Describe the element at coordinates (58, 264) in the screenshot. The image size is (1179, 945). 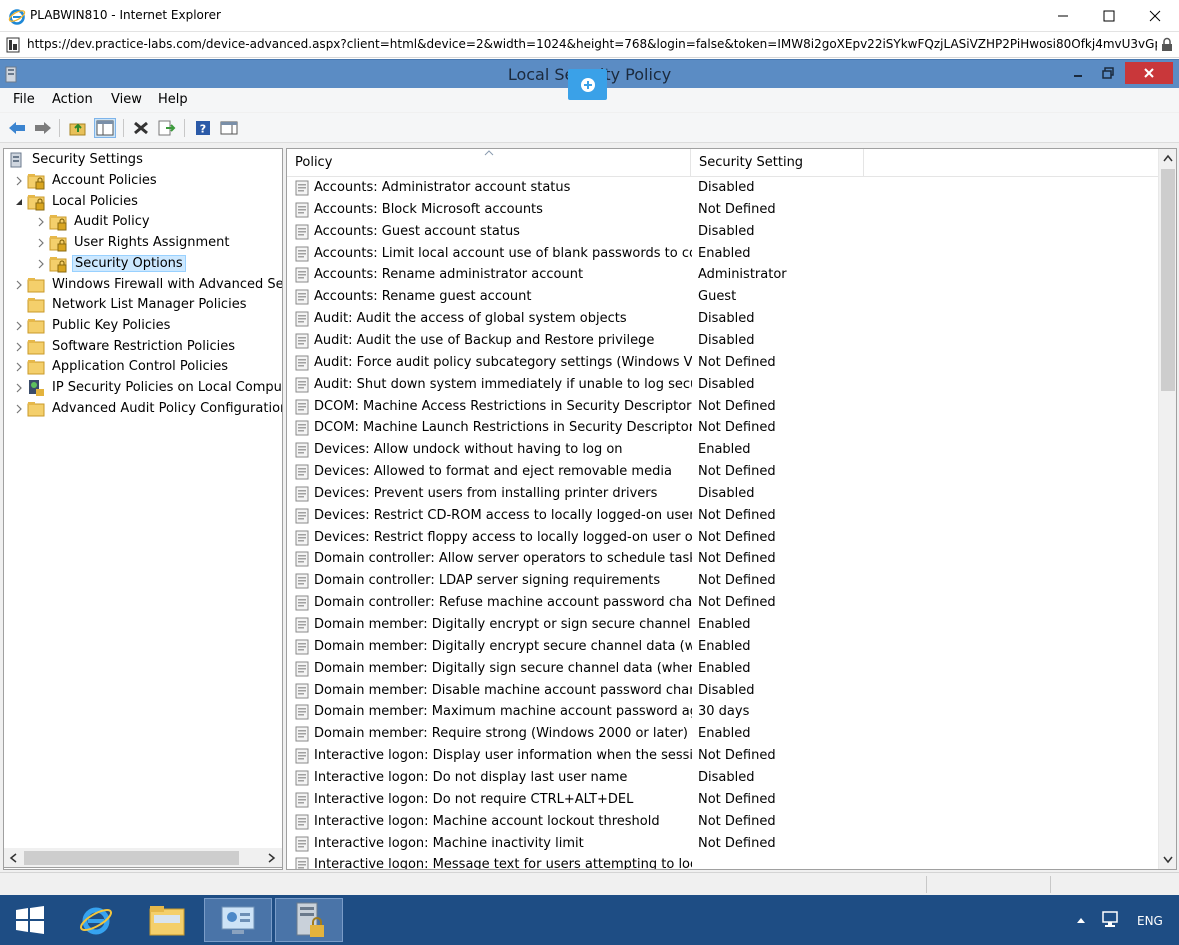
I see `locked-folder-icon` at that location.